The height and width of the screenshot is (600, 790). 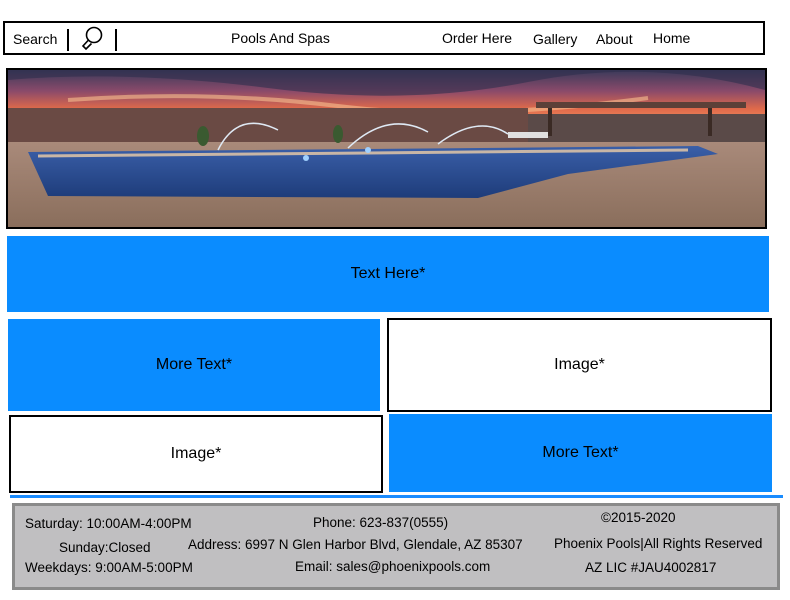 I want to click on search-label: Search, so click(x=35, y=39).